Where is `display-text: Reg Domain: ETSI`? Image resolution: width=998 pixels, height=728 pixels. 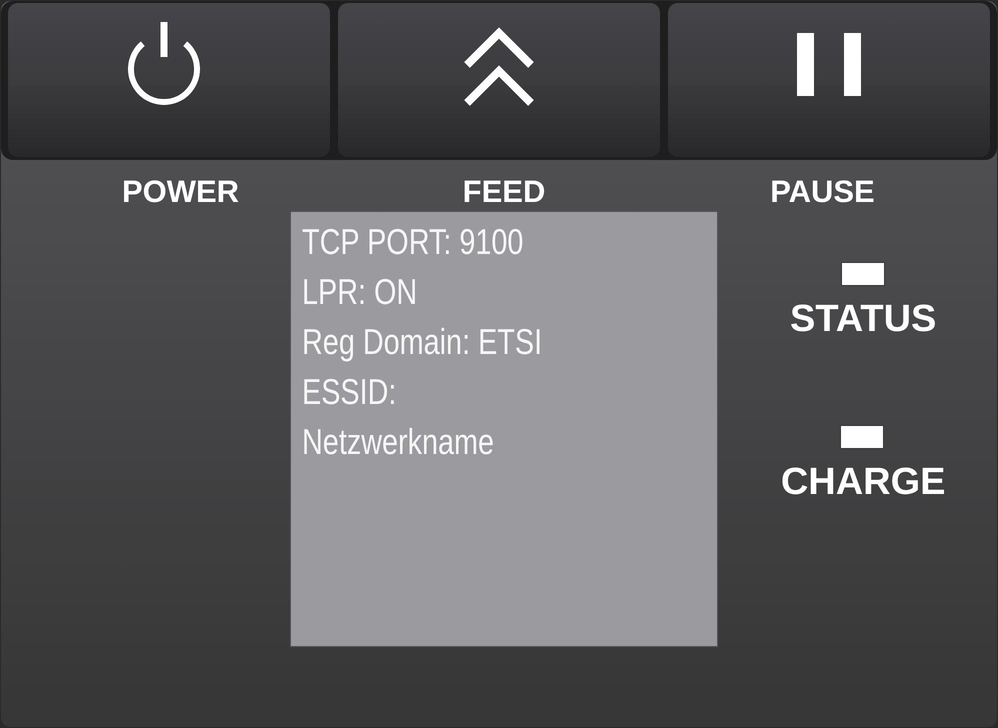
display-text: Reg Domain: ETSI is located at coordinates (422, 342).